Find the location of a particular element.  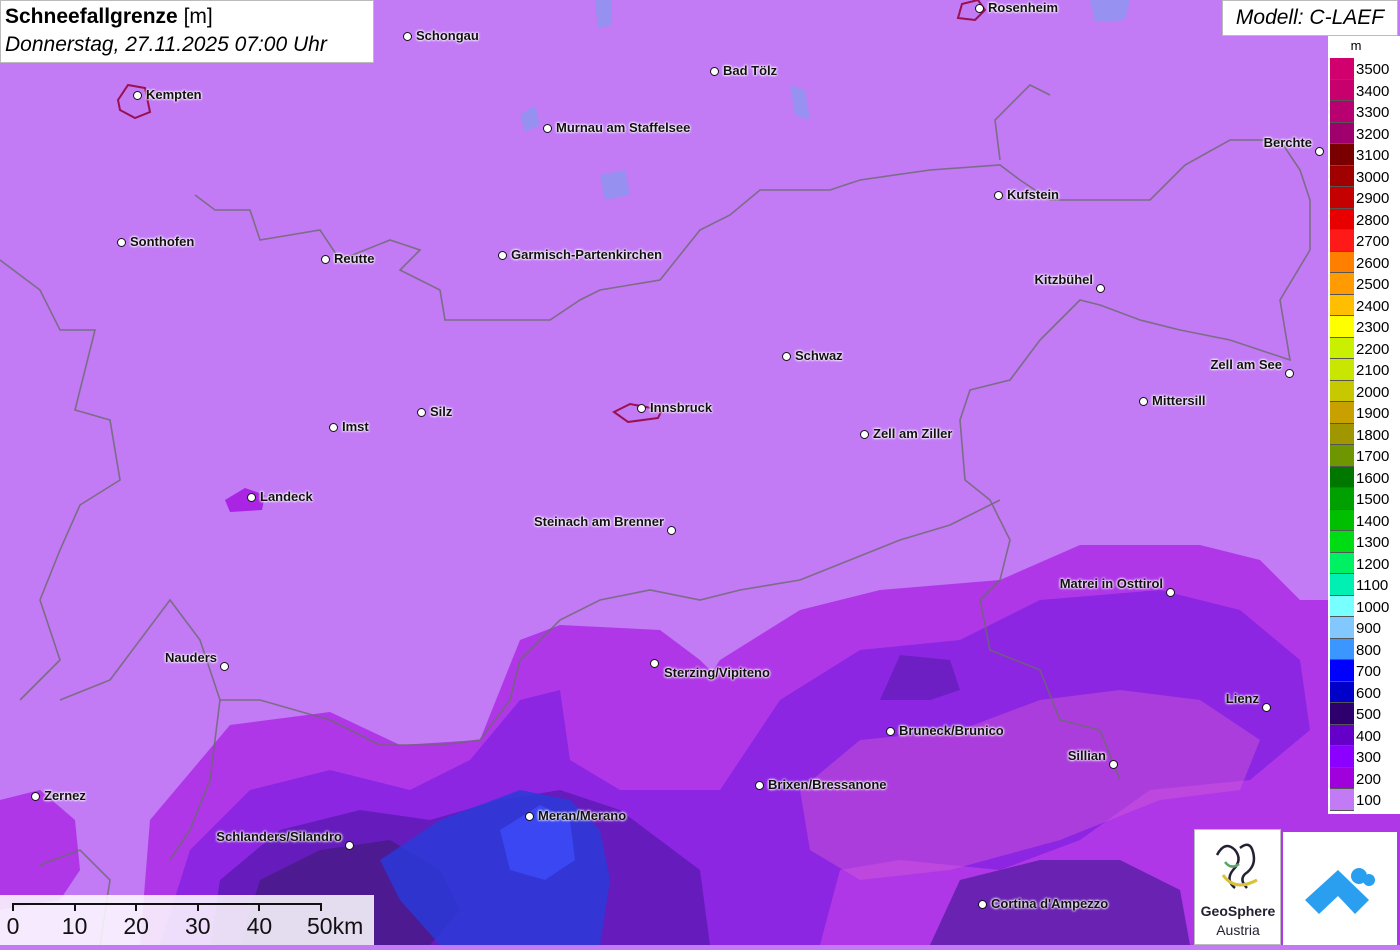

city-label: Steinach am Brenner is located at coordinates (599, 521).